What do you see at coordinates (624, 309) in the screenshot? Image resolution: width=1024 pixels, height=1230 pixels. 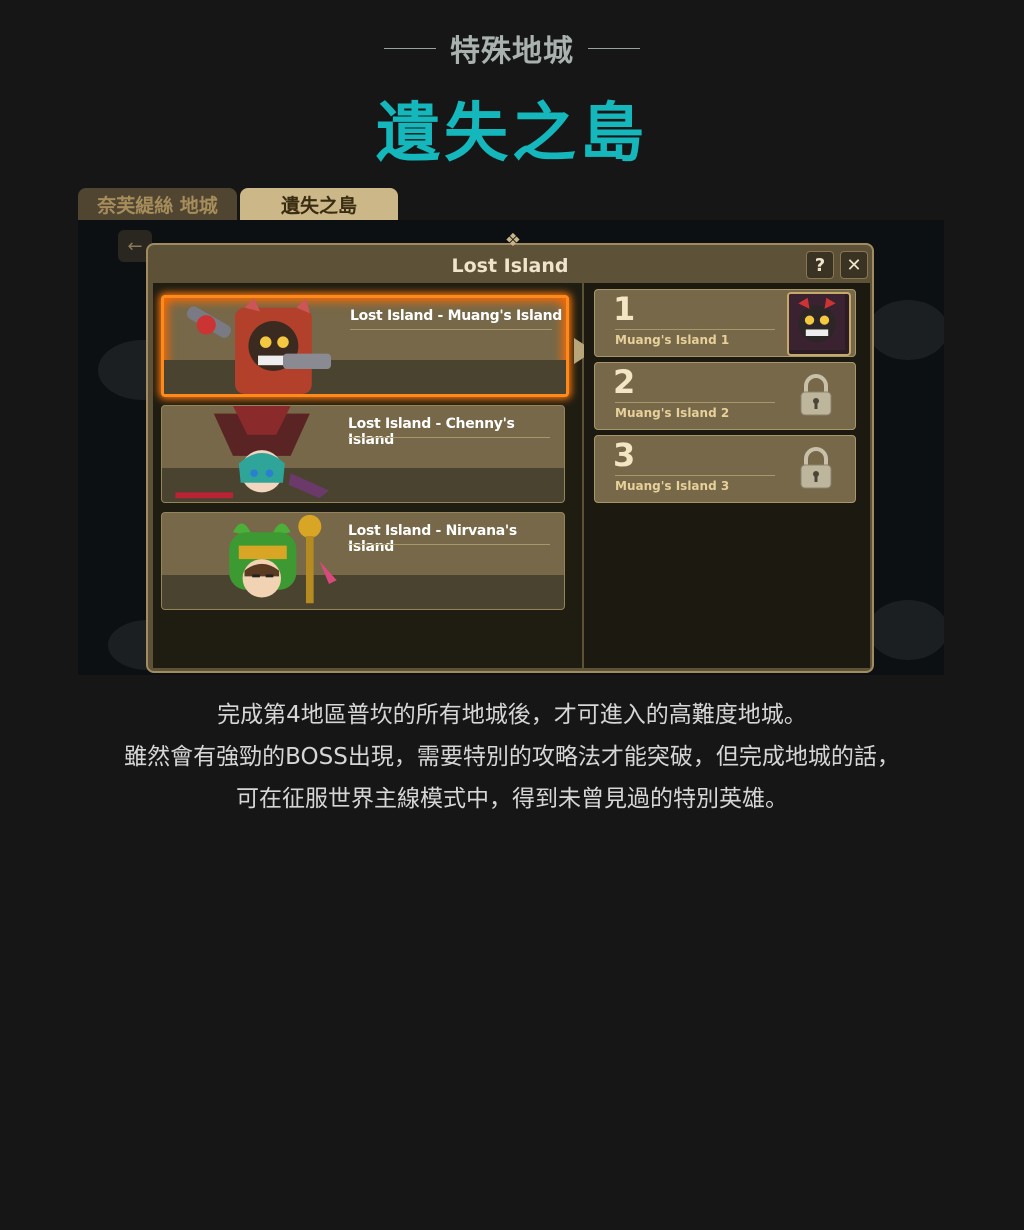 I see `stage-number: 1` at bounding box center [624, 309].